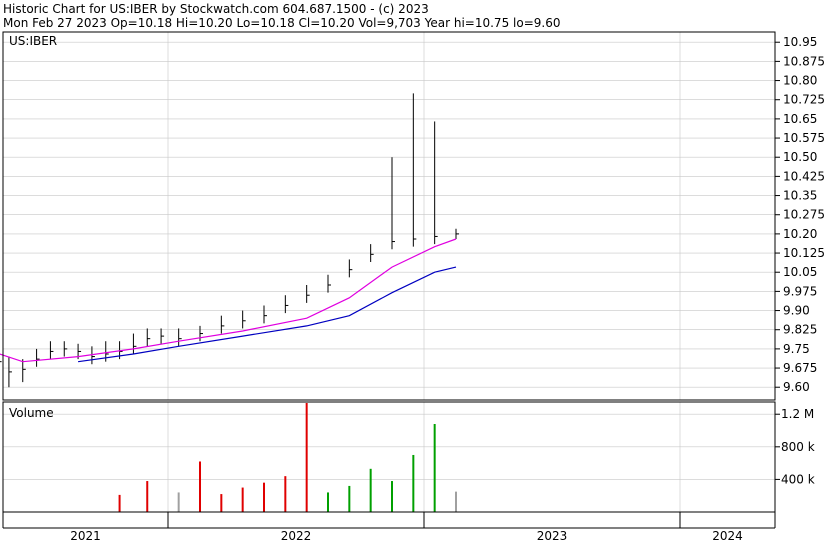 The width and height of the screenshot is (830, 543). Describe the element at coordinates (800, 234) in the screenshot. I see `price-tick-label: 10.20` at that location.